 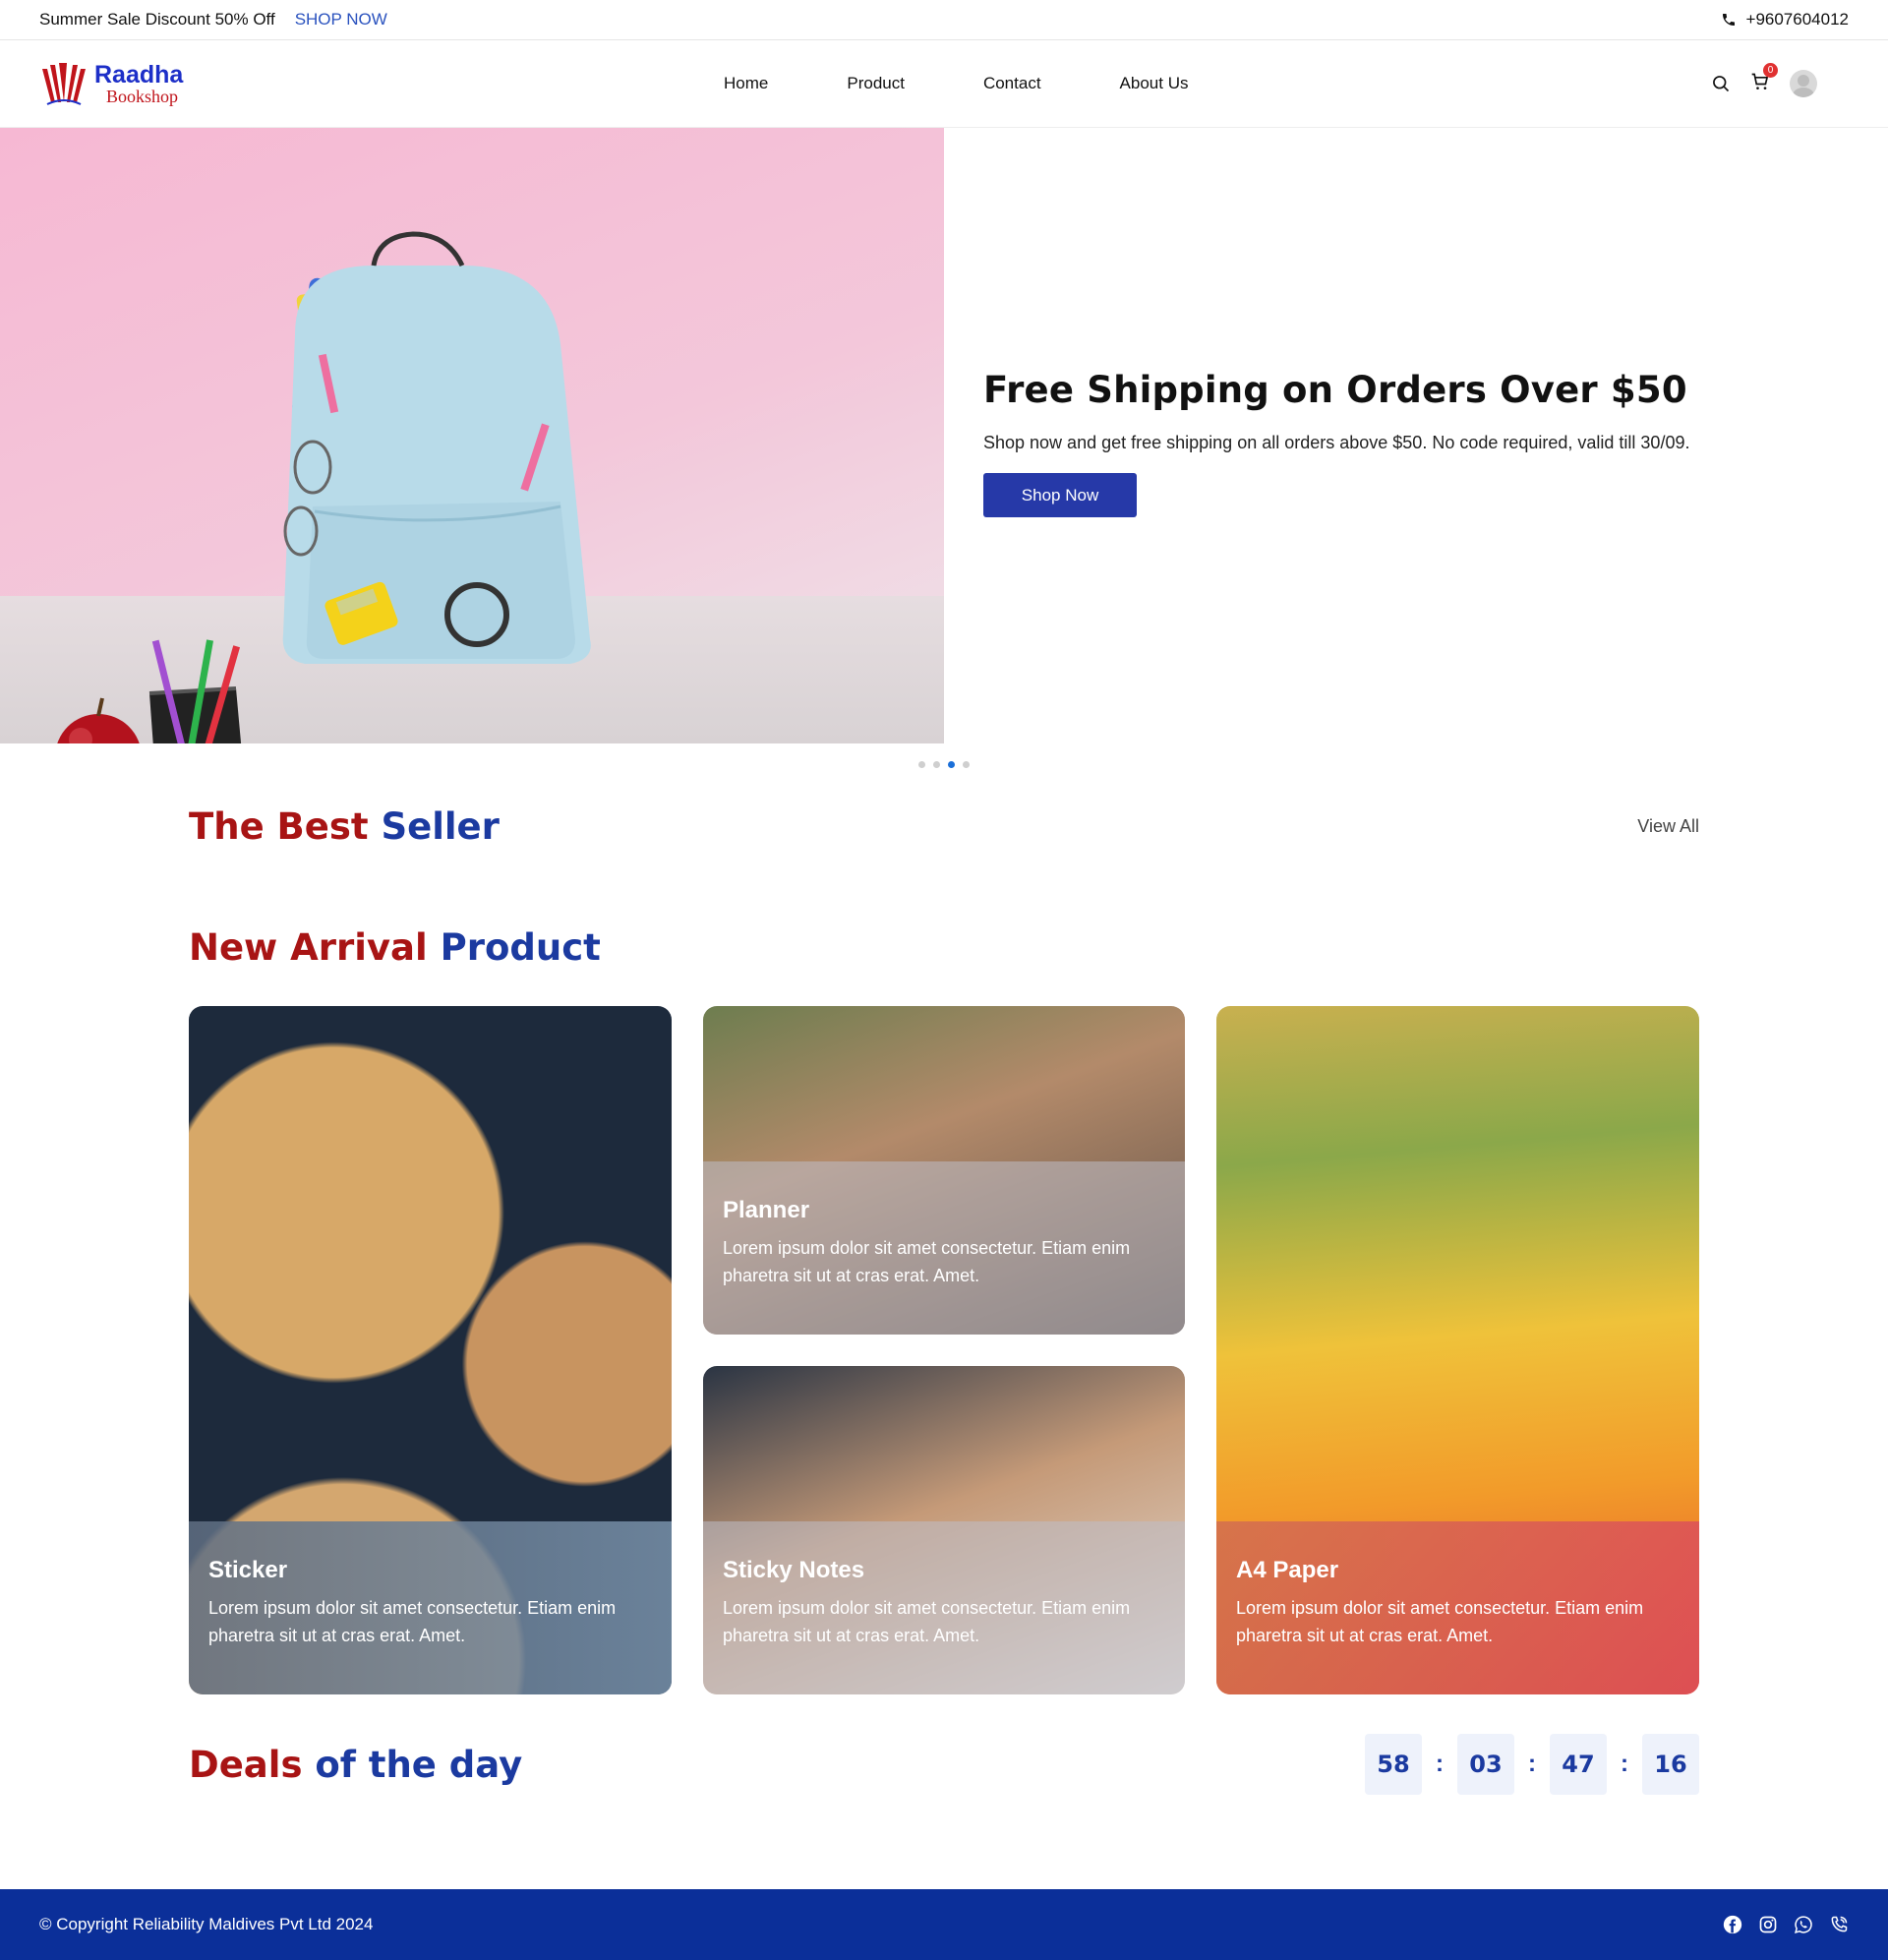 What do you see at coordinates (951, 764) in the screenshot?
I see `carousel-dot-active` at bounding box center [951, 764].